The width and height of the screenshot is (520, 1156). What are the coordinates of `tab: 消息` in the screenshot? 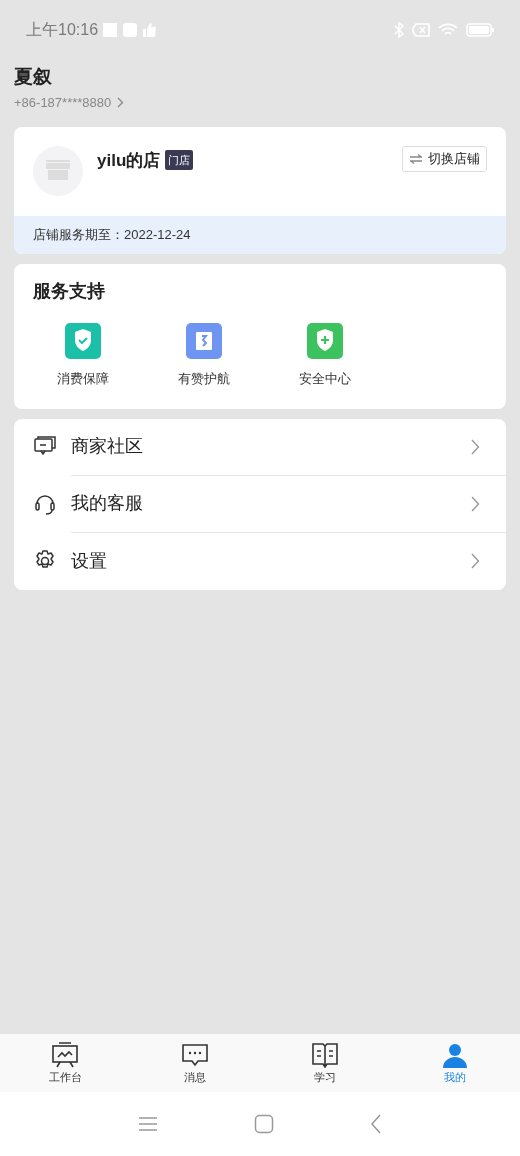 It's located at (195, 1063).